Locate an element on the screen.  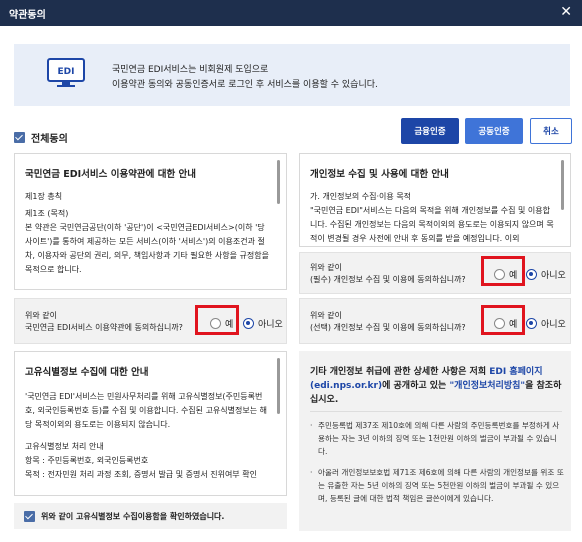
terms-no-label: 아니오 is located at coordinates (270, 325).